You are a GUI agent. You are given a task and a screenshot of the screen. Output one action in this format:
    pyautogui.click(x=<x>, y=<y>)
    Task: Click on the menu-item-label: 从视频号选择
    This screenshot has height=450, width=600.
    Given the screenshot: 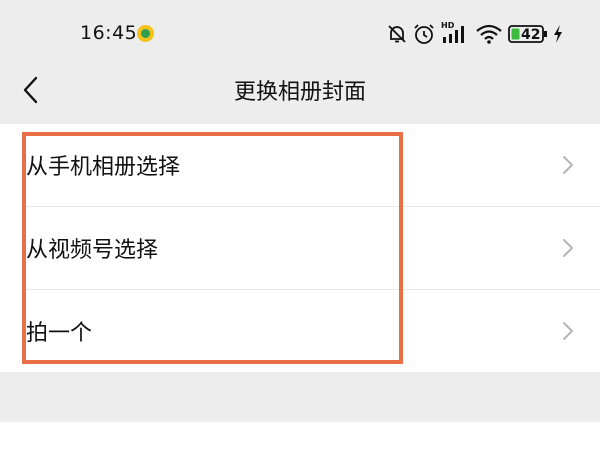 What is the action you would take?
    pyautogui.click(x=92, y=250)
    